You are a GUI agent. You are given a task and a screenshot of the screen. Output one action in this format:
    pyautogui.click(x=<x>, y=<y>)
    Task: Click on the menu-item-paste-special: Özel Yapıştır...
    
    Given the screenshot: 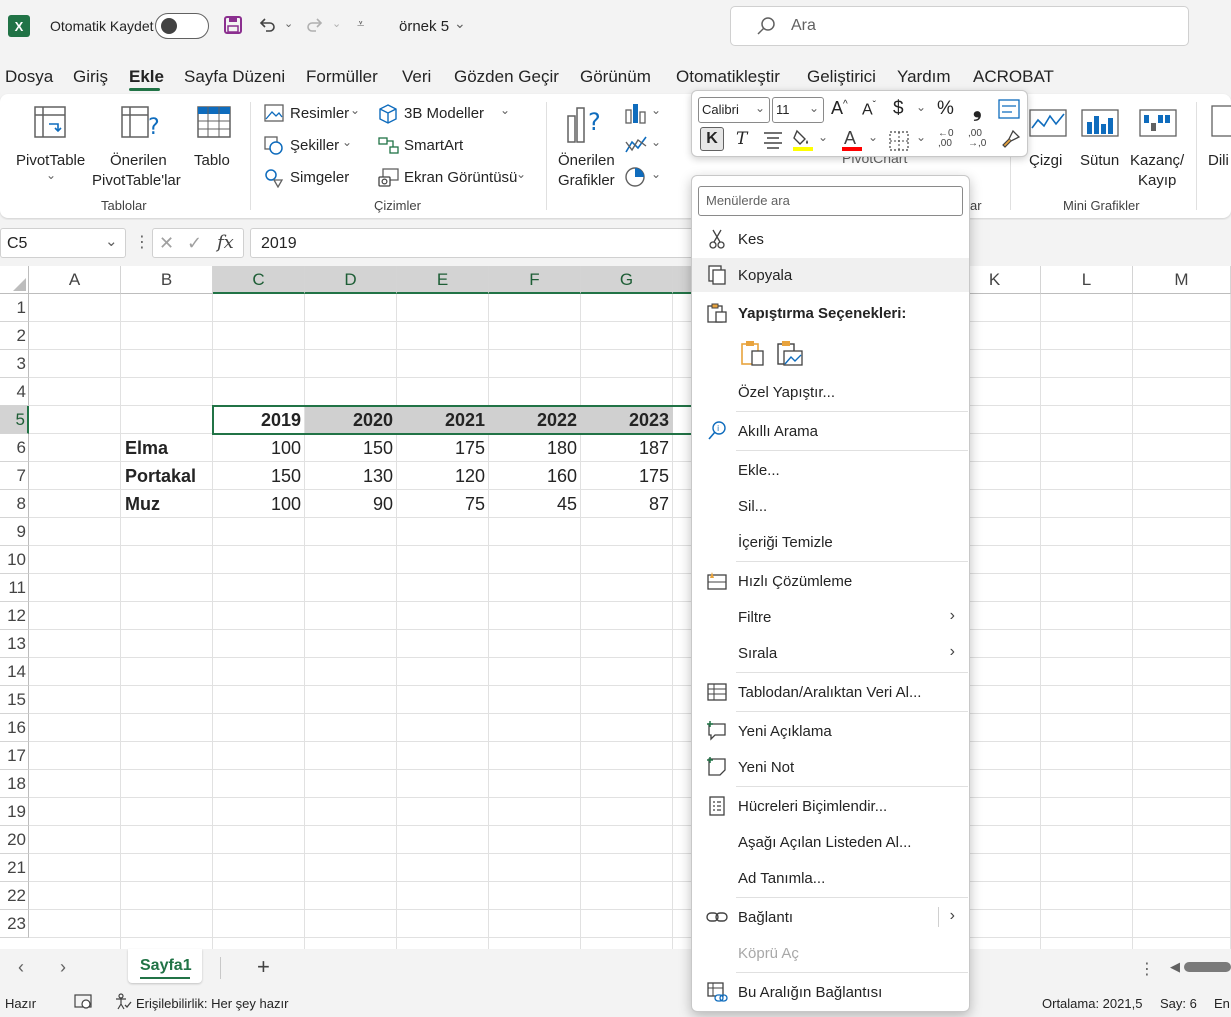 What is the action you would take?
    pyautogui.click(x=830, y=392)
    